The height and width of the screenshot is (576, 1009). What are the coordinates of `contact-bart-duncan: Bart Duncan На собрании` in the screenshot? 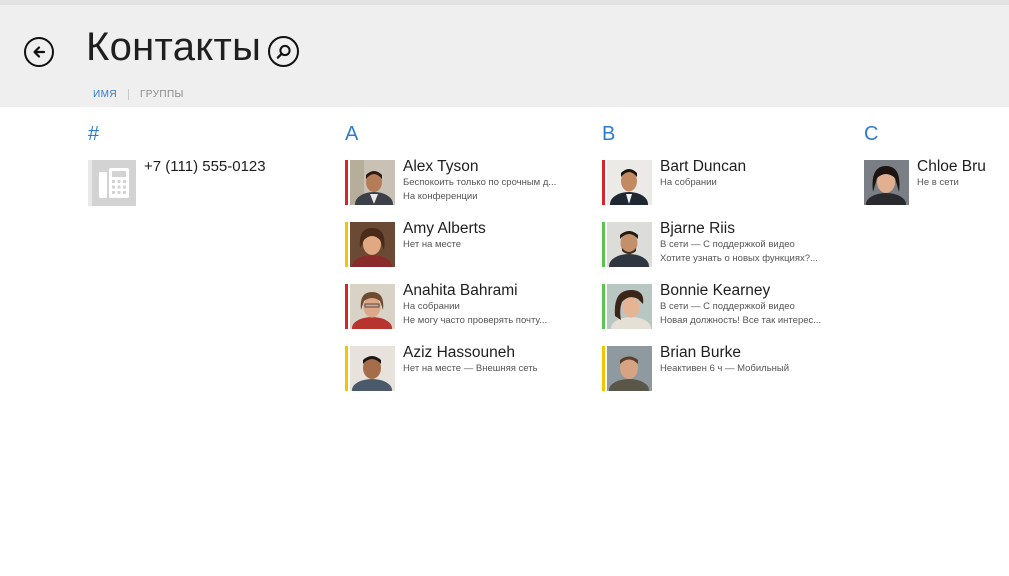 It's located at (727, 183).